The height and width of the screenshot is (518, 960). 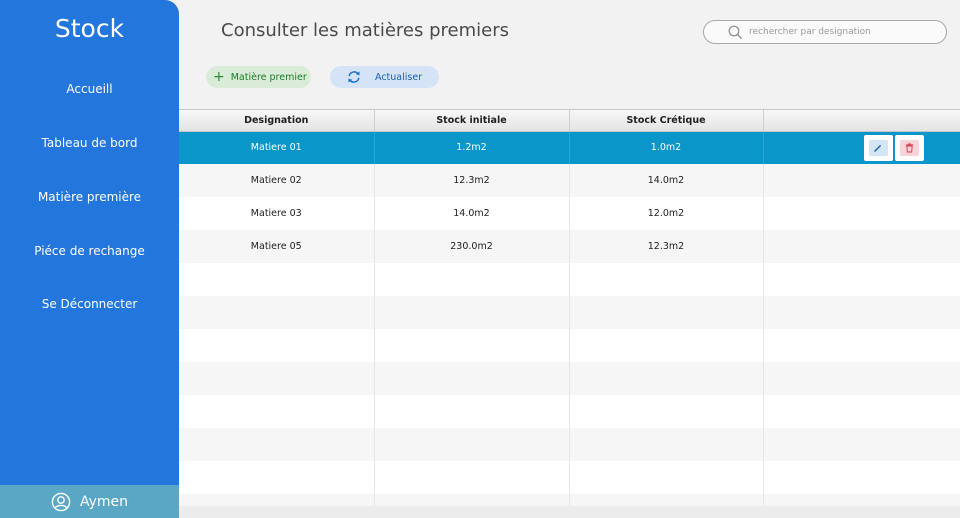 What do you see at coordinates (89, 143) in the screenshot?
I see `sidebar-item-tableau-de-bord: Tableau de bord` at bounding box center [89, 143].